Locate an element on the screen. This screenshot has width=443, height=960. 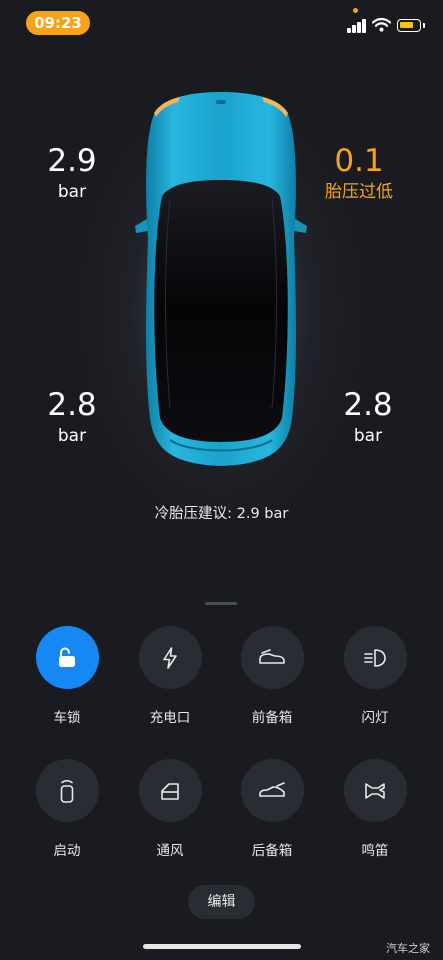
control-ventilate: 通风 is located at coordinates (170, 809).